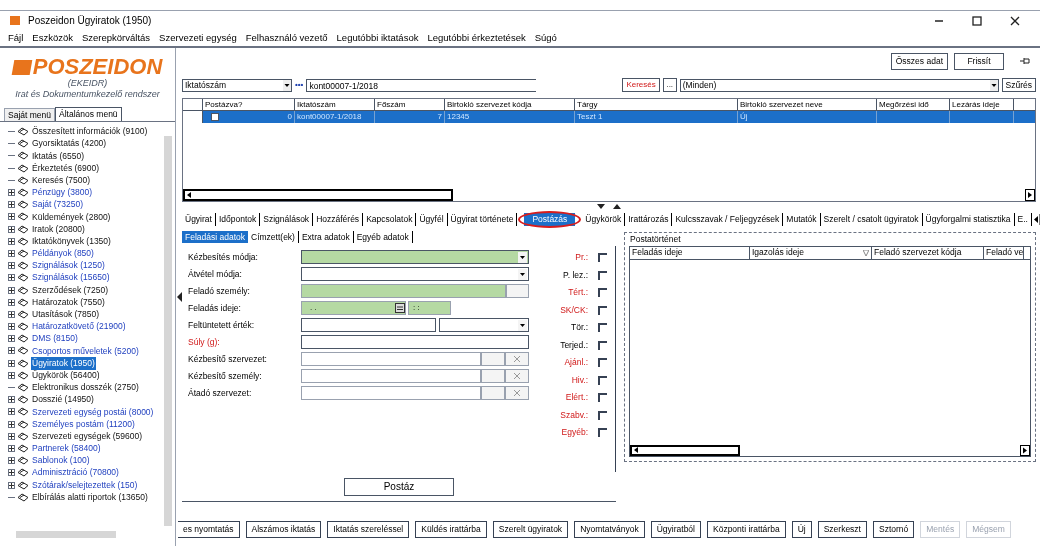  I want to click on tree-item: Adminisztráció (70800), so click(75, 473).